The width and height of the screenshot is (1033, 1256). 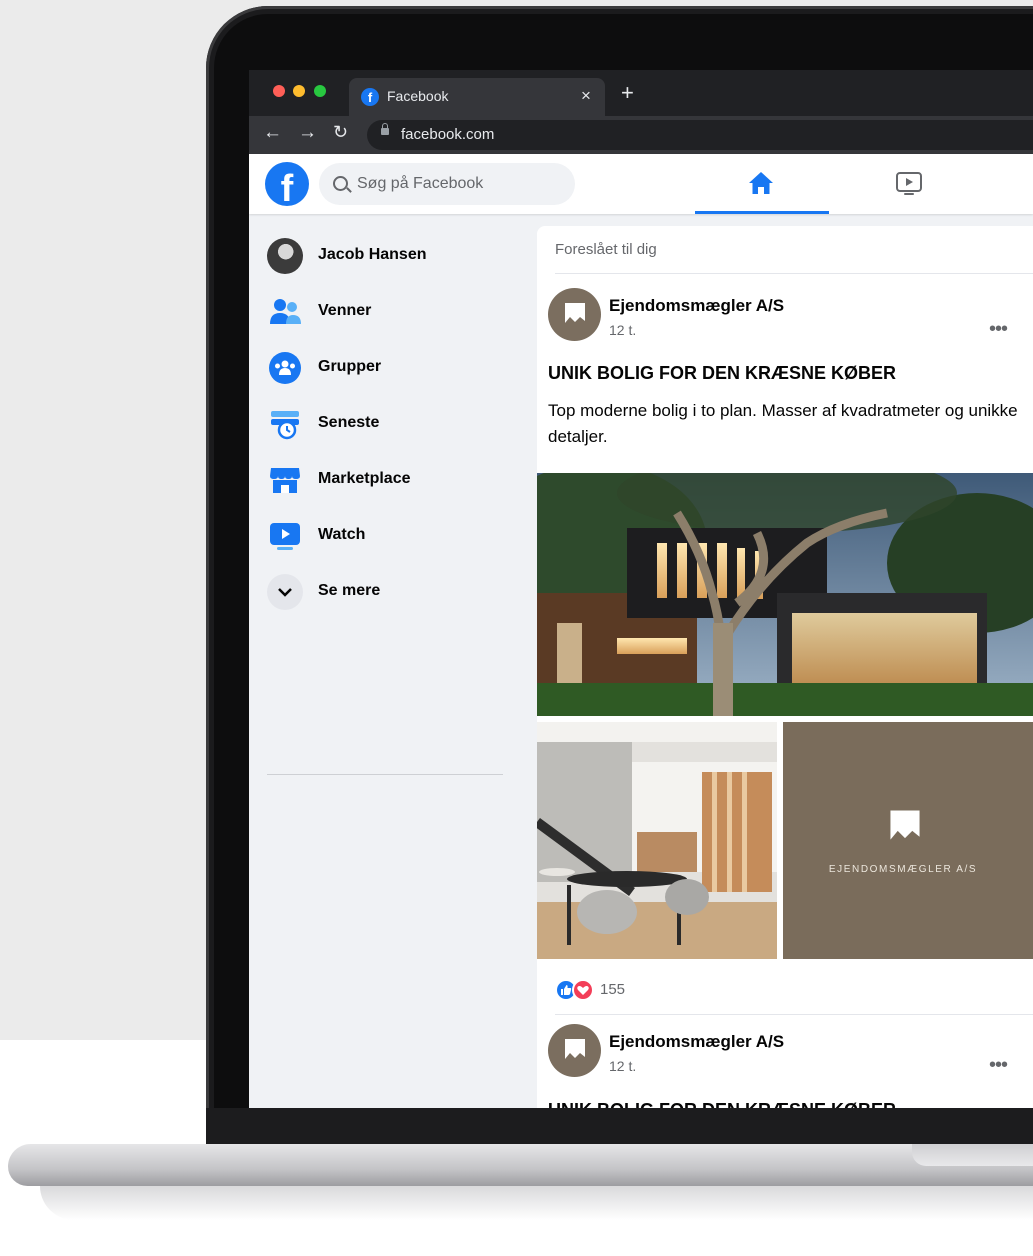 I want to click on sidebar-item-label: Marketplace, so click(x=364, y=478).